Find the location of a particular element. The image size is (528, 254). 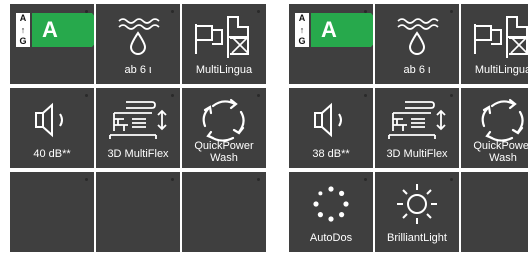

feature-tile-brilliant: BrilliantLight is located at coordinates (417, 212).